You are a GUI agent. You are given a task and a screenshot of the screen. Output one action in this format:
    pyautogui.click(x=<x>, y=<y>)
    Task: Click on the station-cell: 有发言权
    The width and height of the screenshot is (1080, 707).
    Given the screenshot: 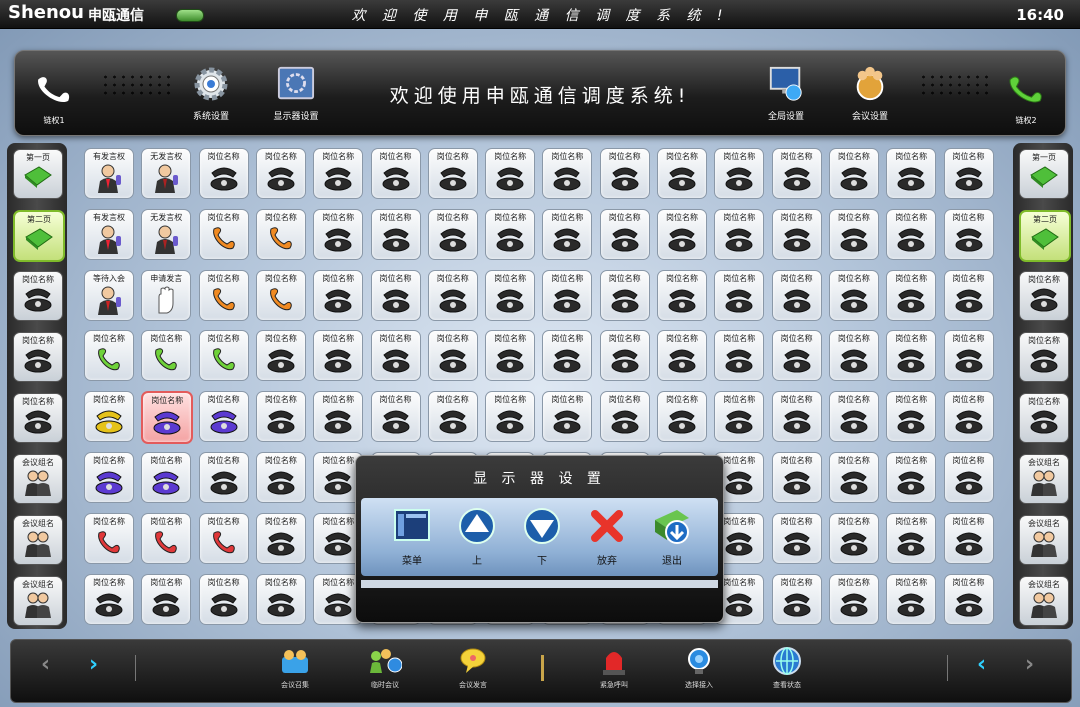 What is the action you would take?
    pyautogui.click(x=109, y=173)
    